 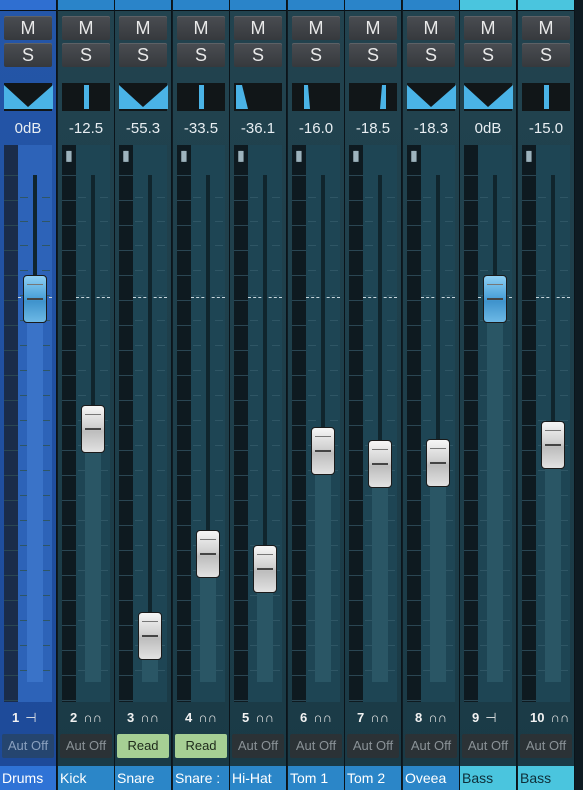 What do you see at coordinates (143, 128) in the screenshot?
I see `volume-readout: -55.3` at bounding box center [143, 128].